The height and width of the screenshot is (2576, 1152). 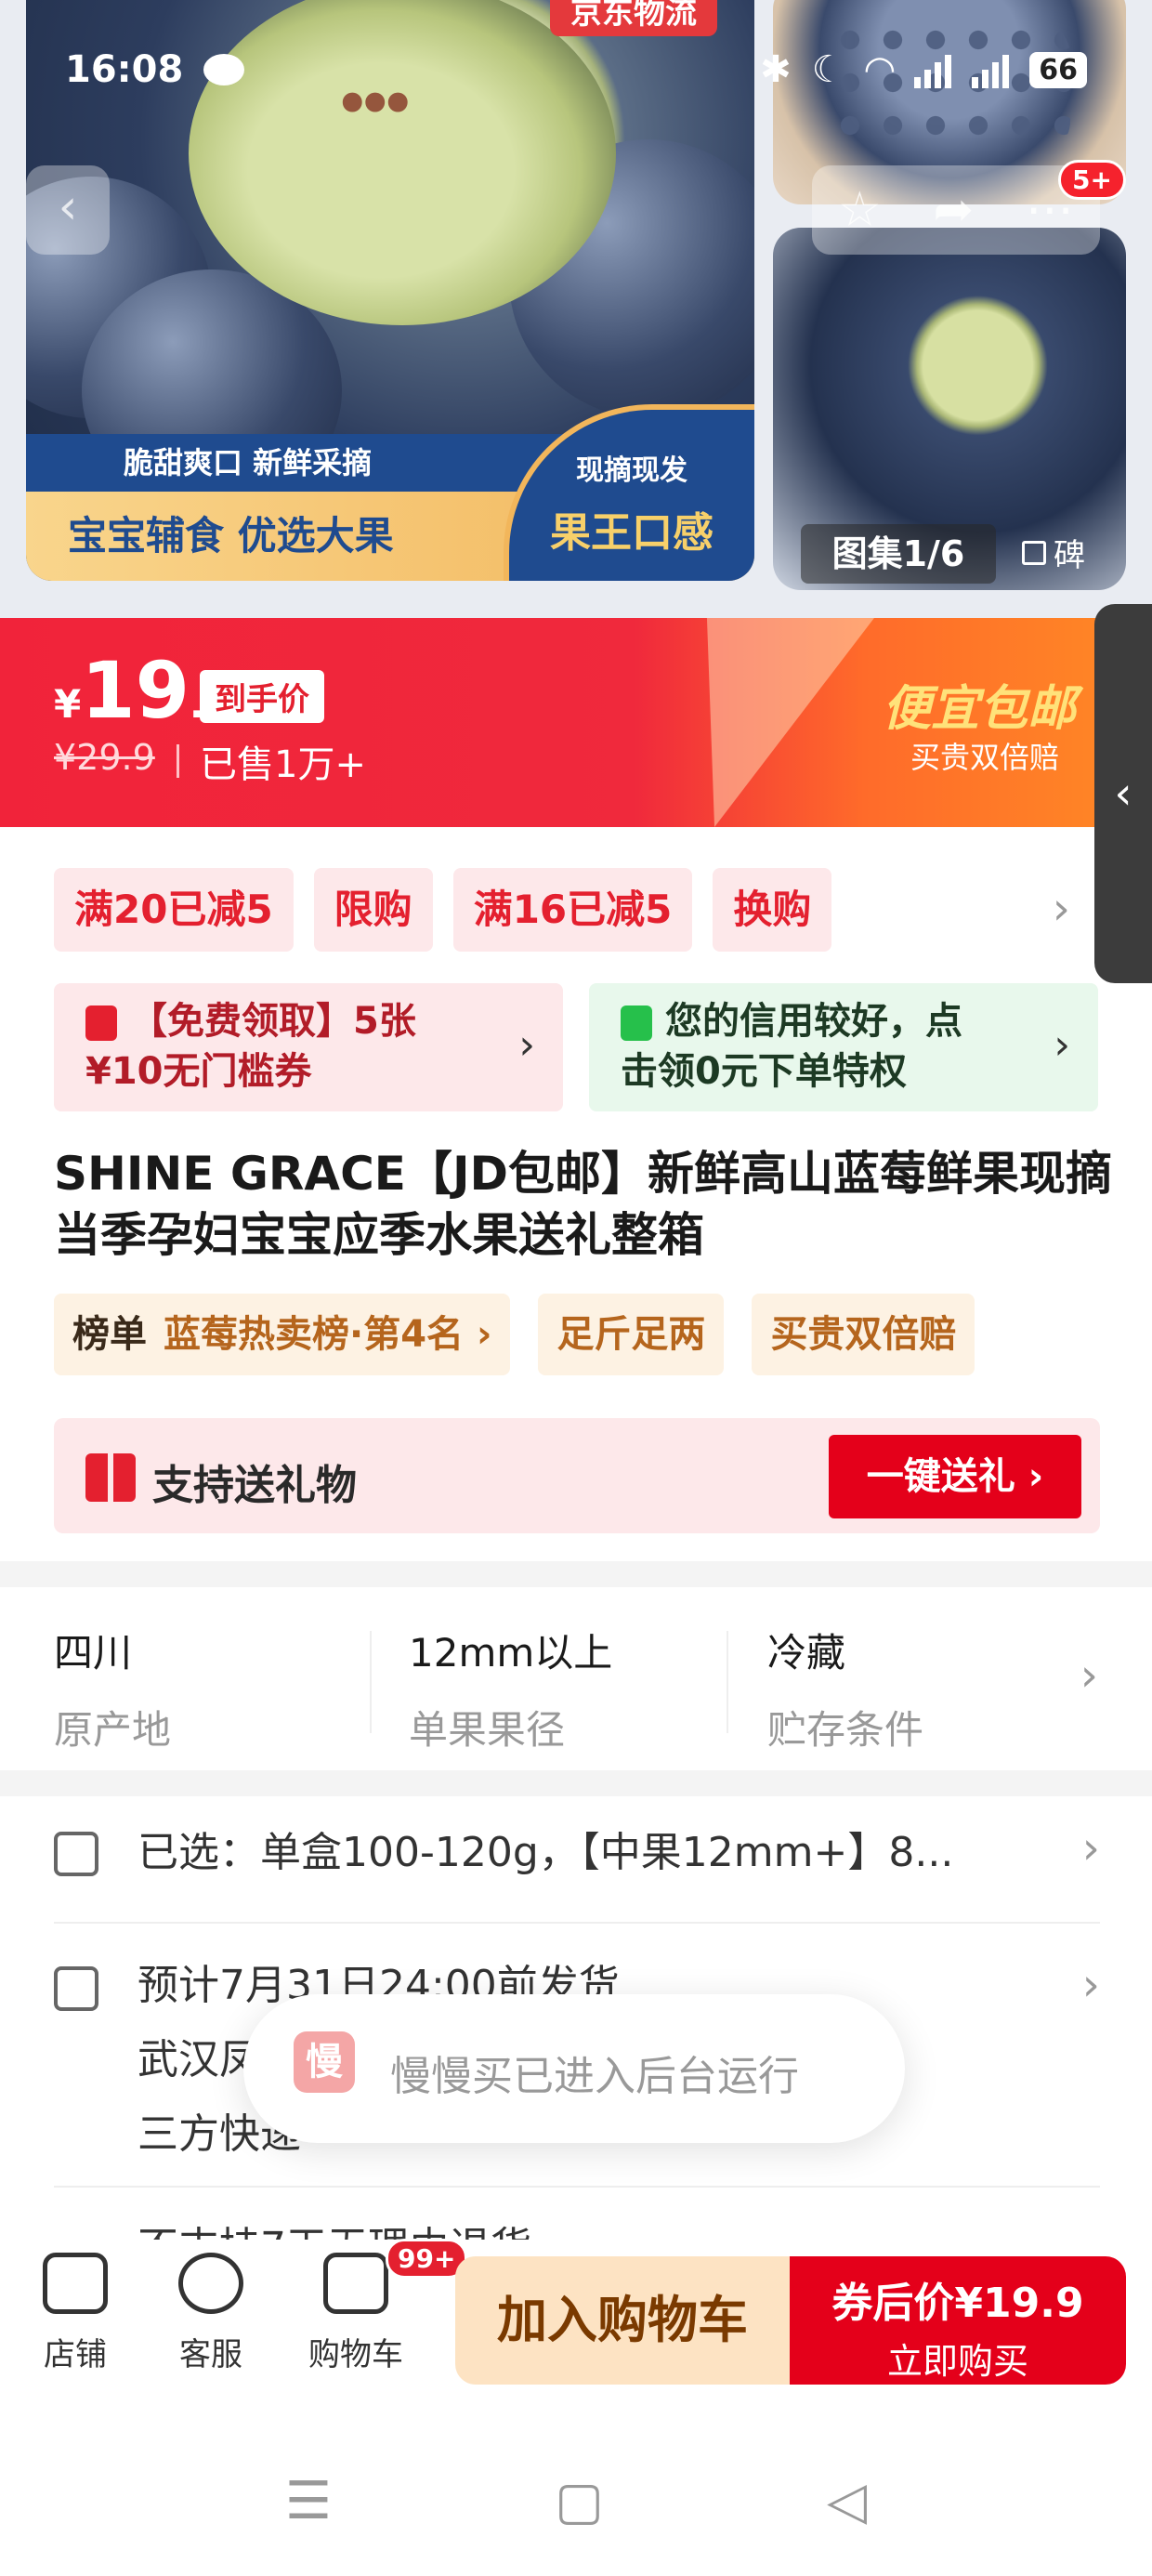 What do you see at coordinates (514, 1334) in the screenshot?
I see `product-tags: 榜单 蓝莓热卖榜·第4名 › 足斤足两 买贵双倍赔` at bounding box center [514, 1334].